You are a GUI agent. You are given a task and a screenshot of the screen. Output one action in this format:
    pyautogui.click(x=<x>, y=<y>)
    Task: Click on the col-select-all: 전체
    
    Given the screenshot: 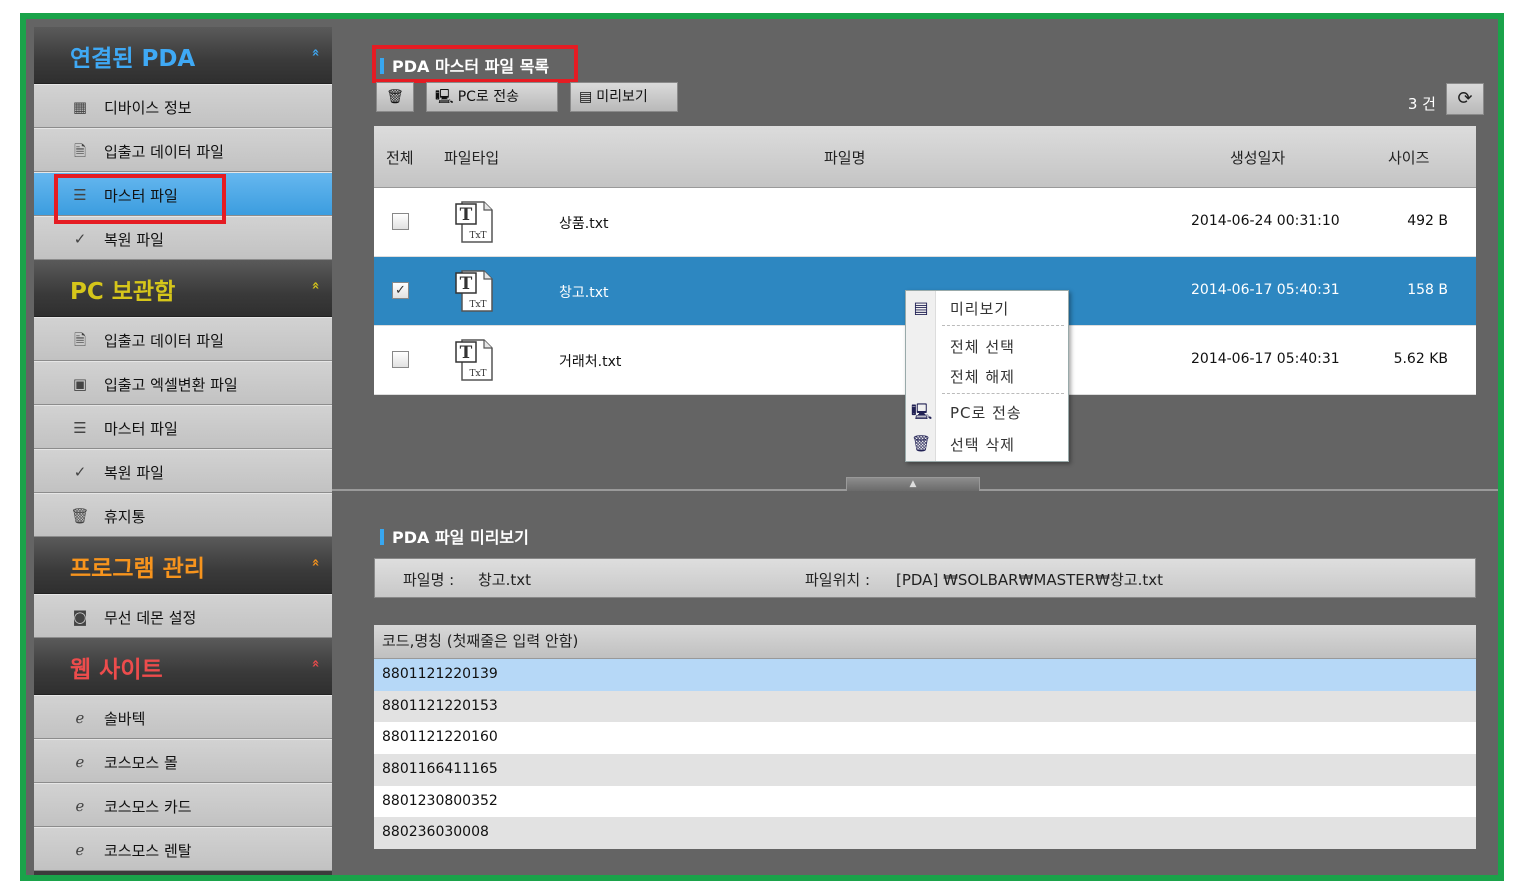 What is the action you would take?
    pyautogui.click(x=400, y=157)
    